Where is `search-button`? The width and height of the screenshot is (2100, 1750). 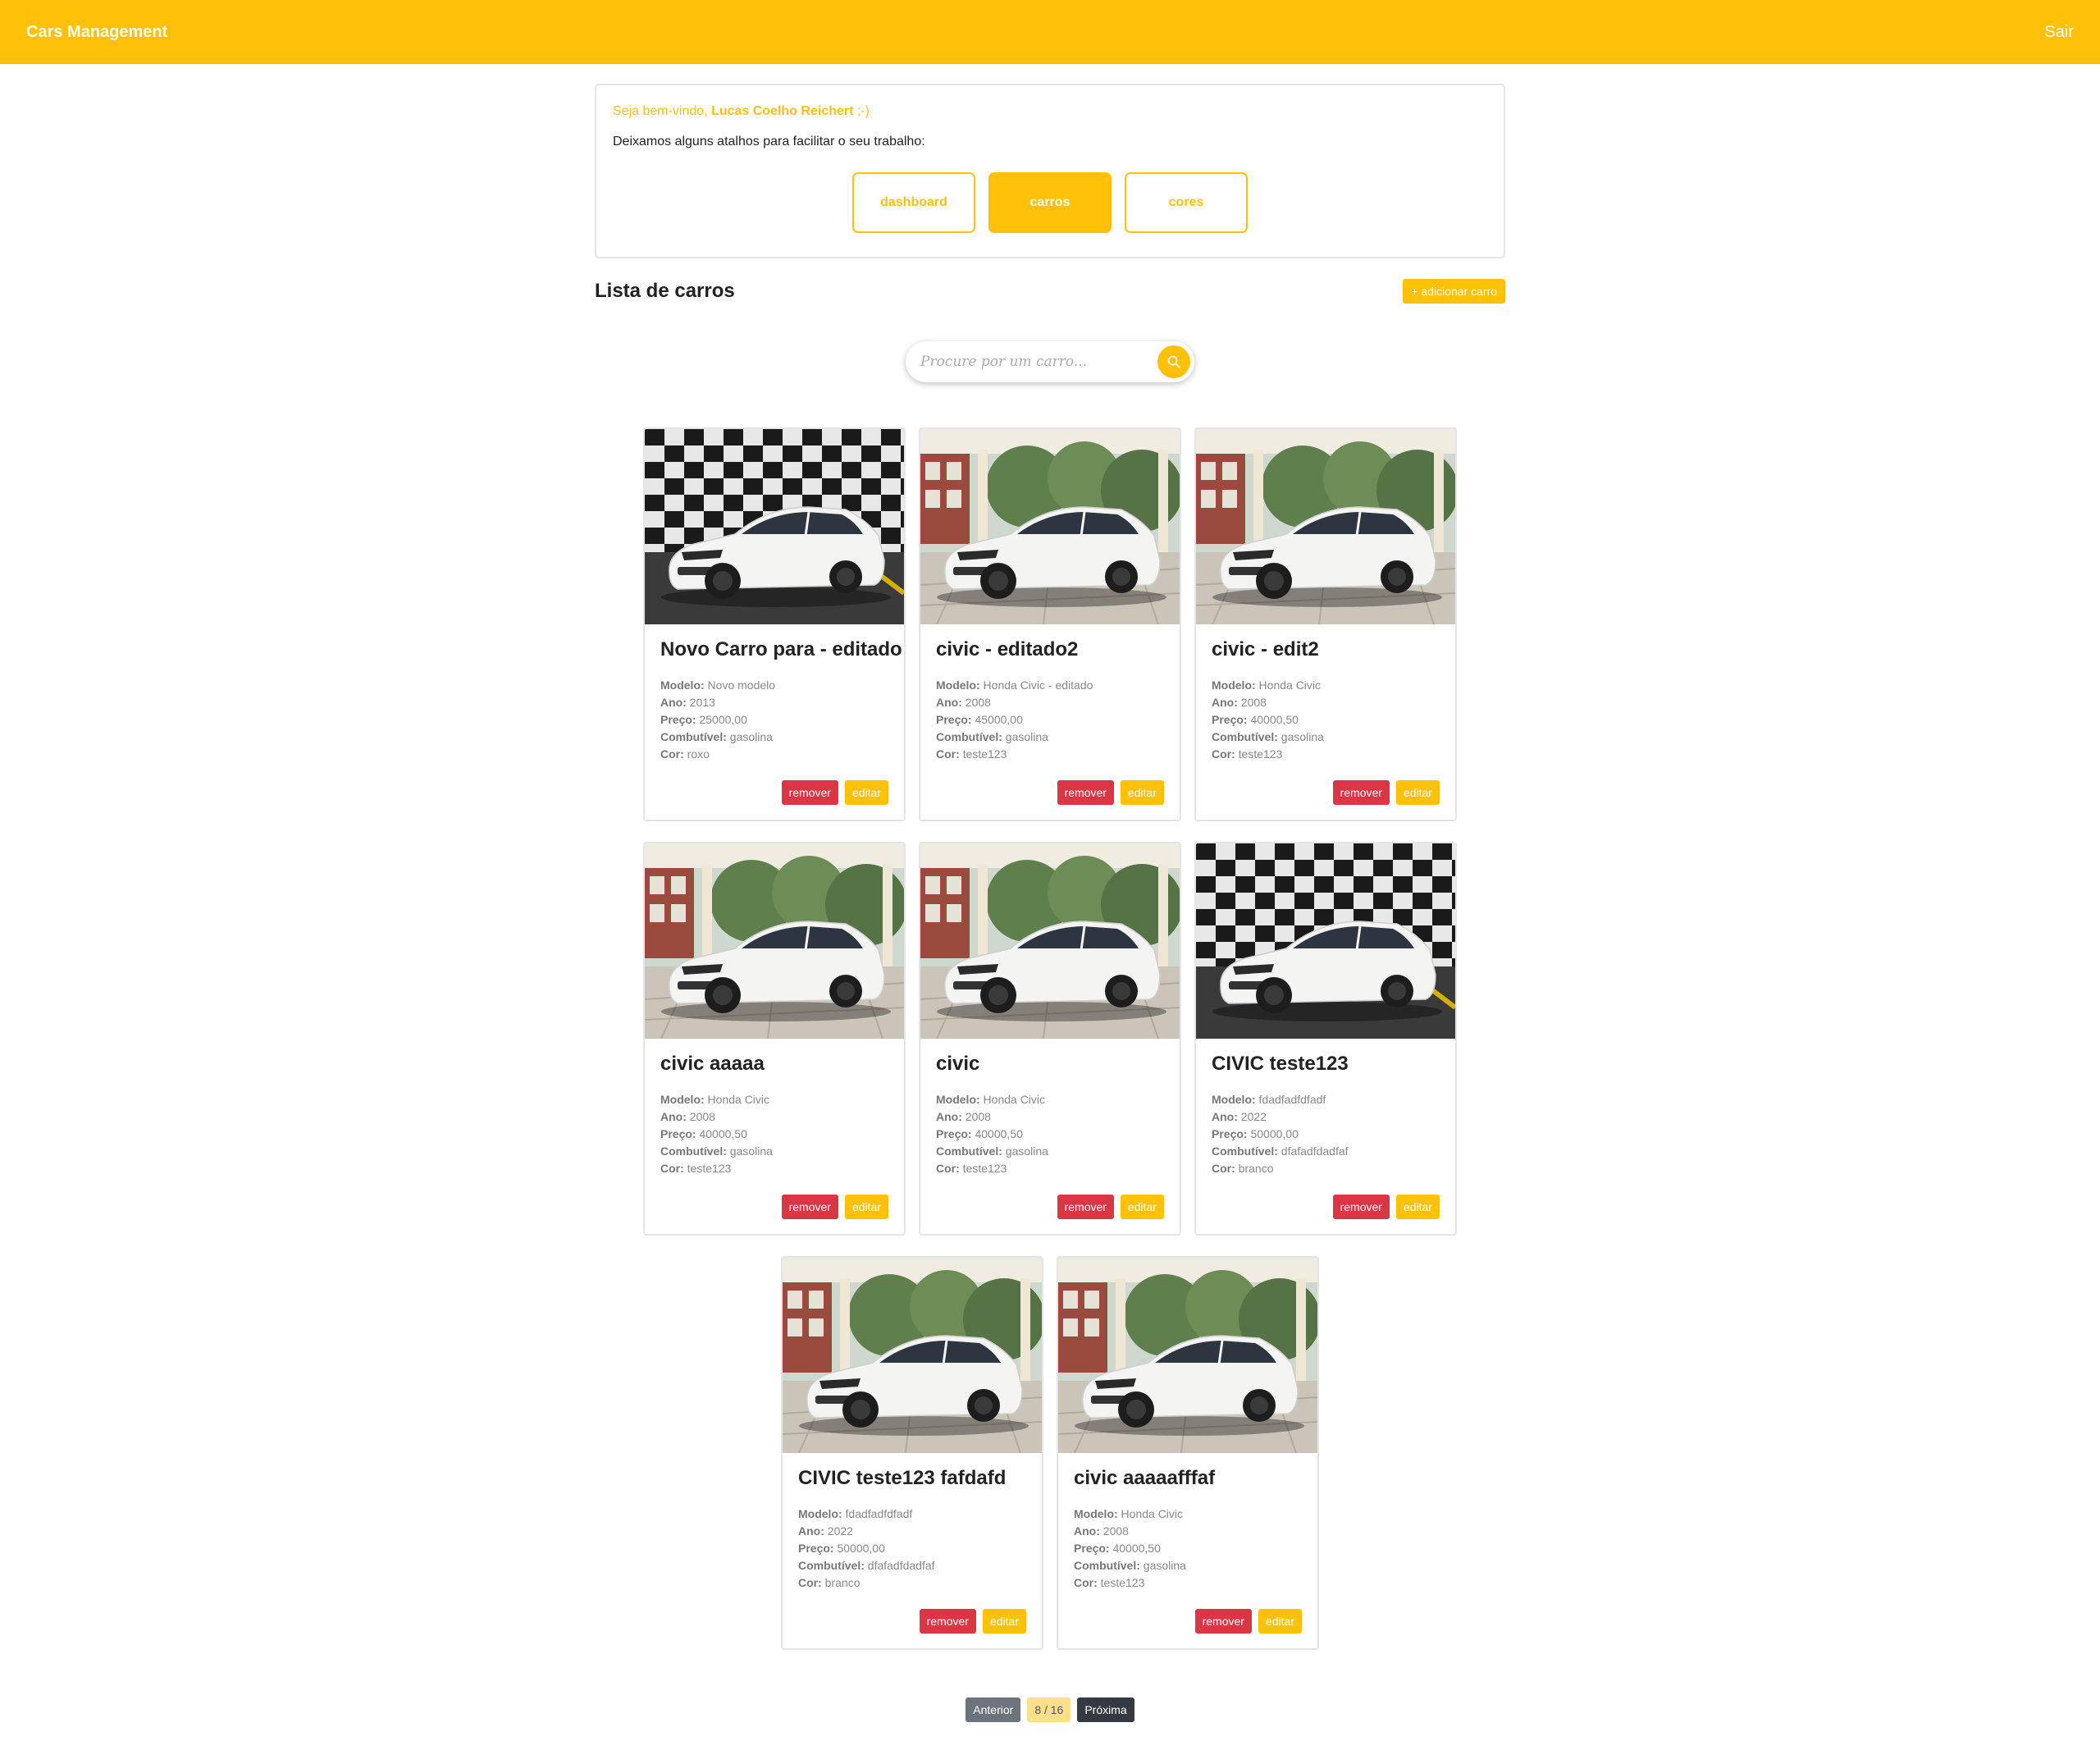
search-button is located at coordinates (1174, 361).